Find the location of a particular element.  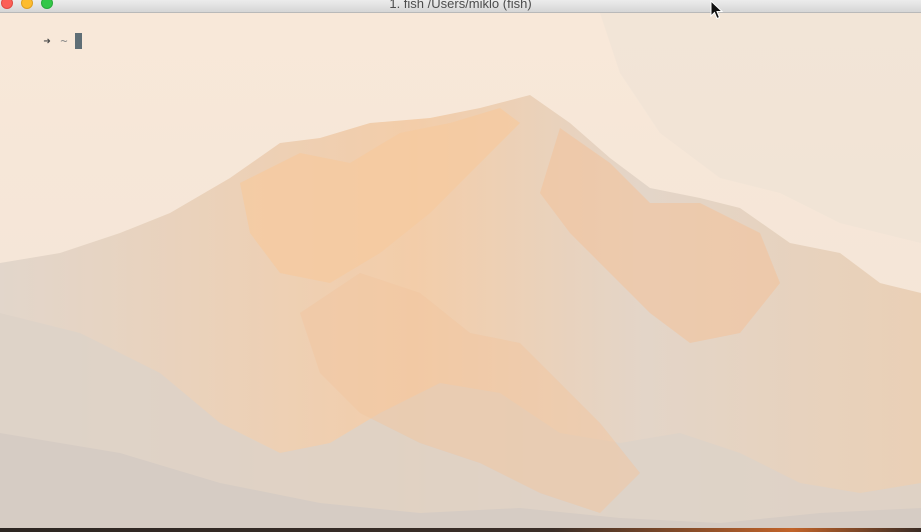

prompt-arrow: ➜ is located at coordinates (47, 41).